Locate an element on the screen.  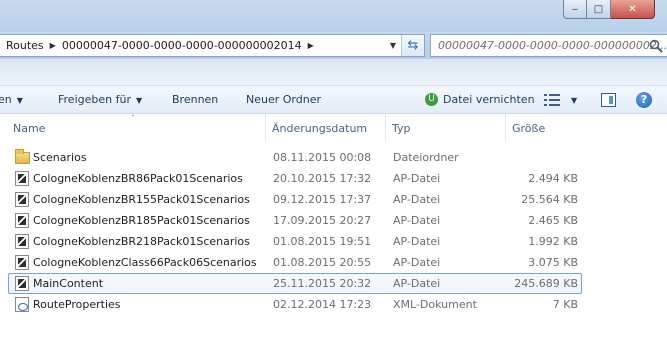
share-with-button: Freigeben für ▼ is located at coordinates (100, 100).